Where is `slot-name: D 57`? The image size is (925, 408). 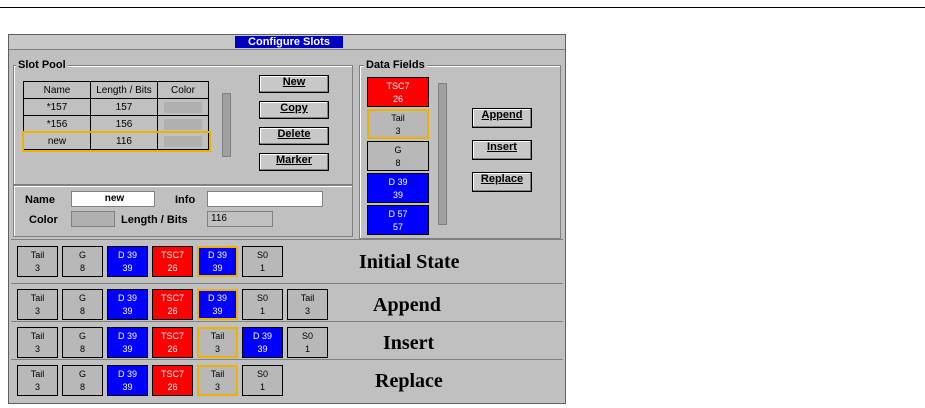 slot-name: D 57 is located at coordinates (398, 214).